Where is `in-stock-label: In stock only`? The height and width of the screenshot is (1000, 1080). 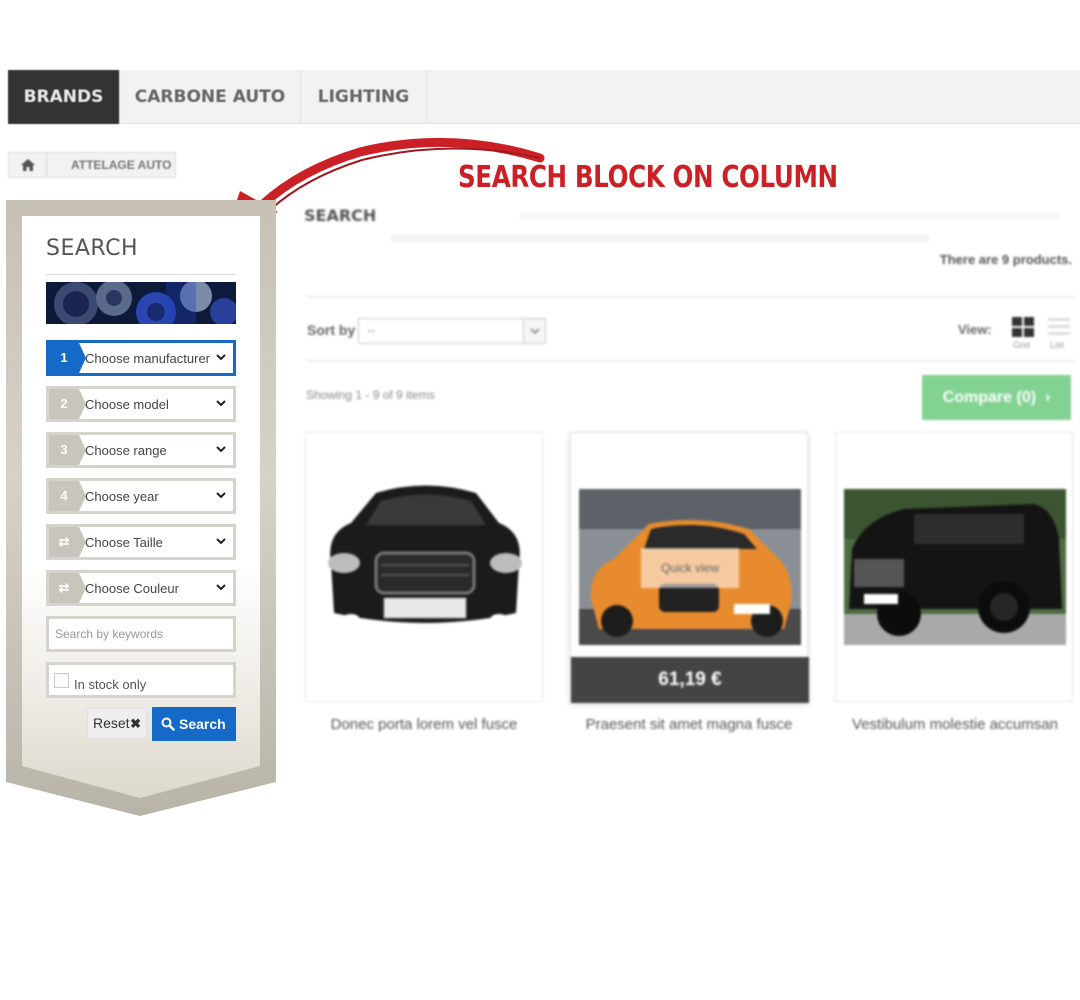 in-stock-label: In stock only is located at coordinates (110, 684).